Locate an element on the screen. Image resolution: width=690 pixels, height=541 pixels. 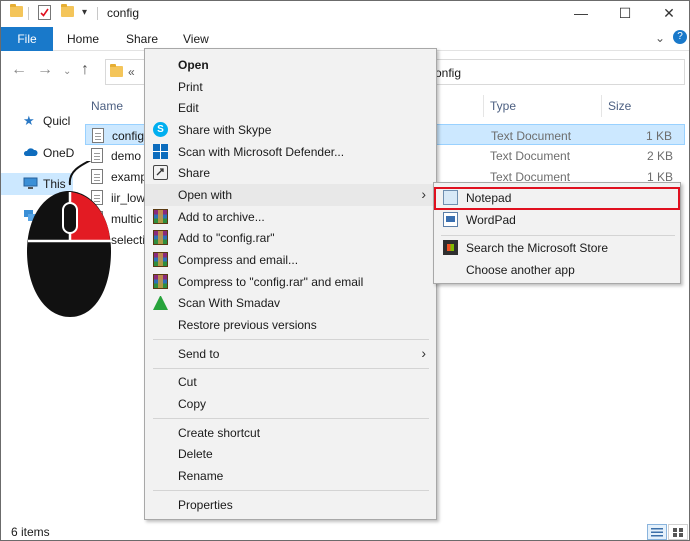
forward-arrow-icon: → is located at coordinates (45, 70).